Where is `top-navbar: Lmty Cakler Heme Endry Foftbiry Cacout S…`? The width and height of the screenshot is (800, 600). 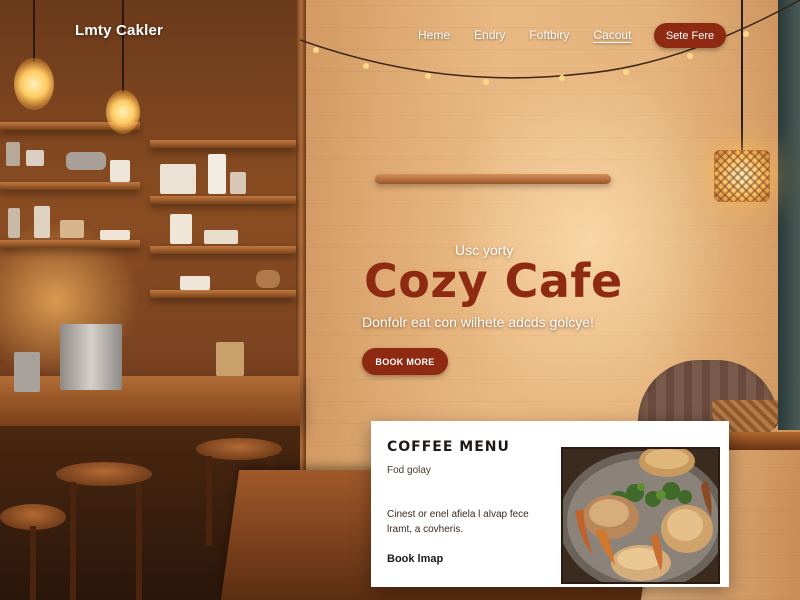 top-navbar: Lmty Cakler Heme Endry Foftbiry Cacout S… is located at coordinates (400, 32).